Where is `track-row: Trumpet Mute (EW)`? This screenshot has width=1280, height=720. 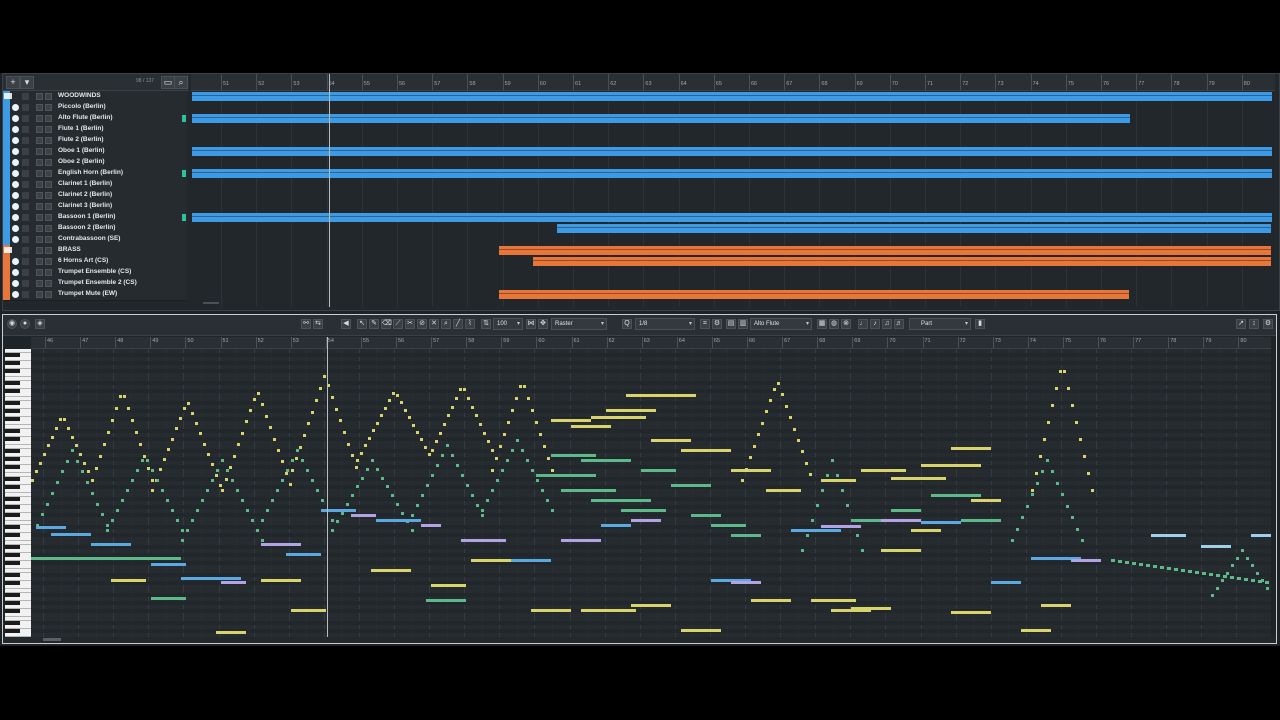 track-row: Trumpet Mute (EW) is located at coordinates (95, 295).